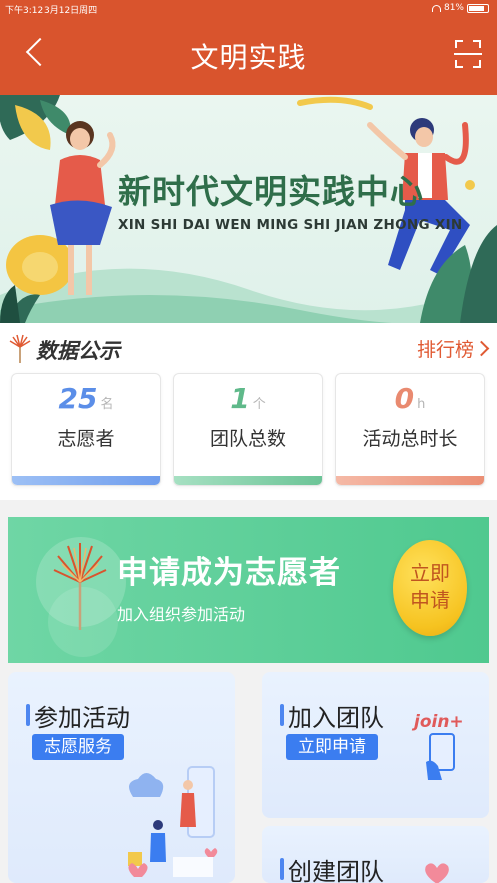 Image resolution: width=497 pixels, height=883 pixels. What do you see at coordinates (481, 348) in the screenshot?
I see `chevron-right-icon` at bounding box center [481, 348].